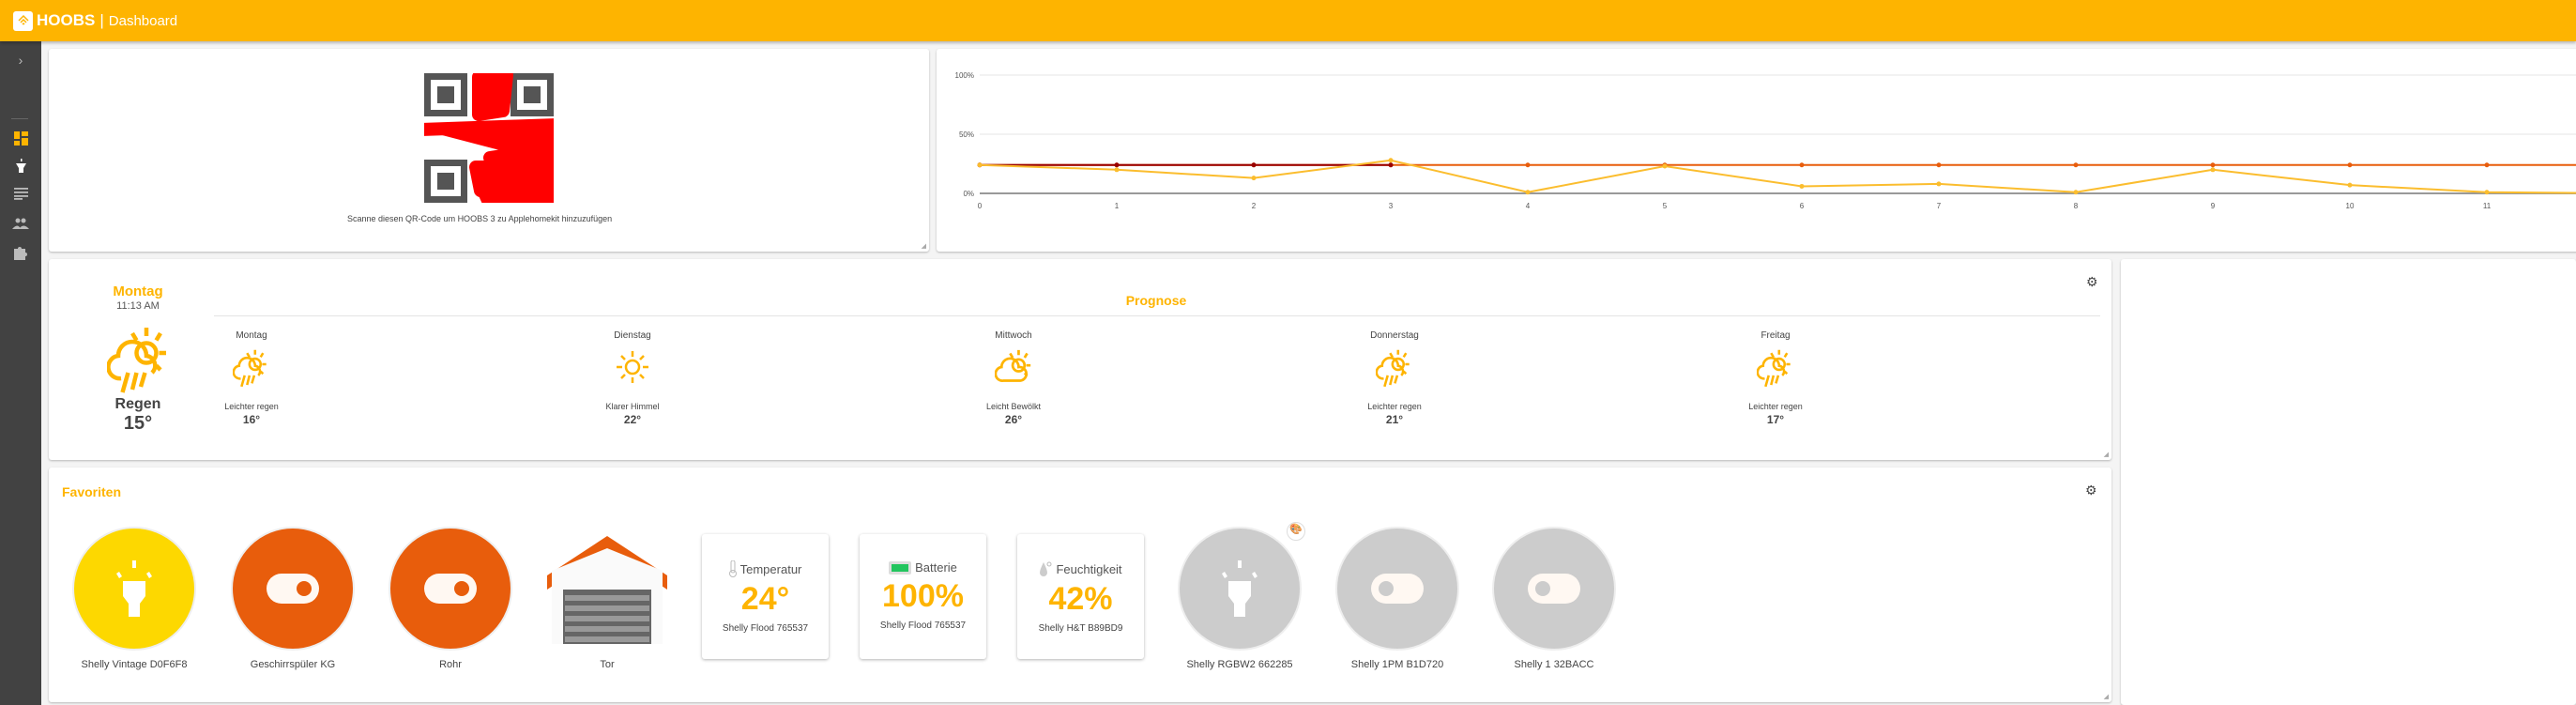 This screenshot has width=2576, height=705. What do you see at coordinates (450, 664) in the screenshot?
I see `device-name: Rohr` at bounding box center [450, 664].